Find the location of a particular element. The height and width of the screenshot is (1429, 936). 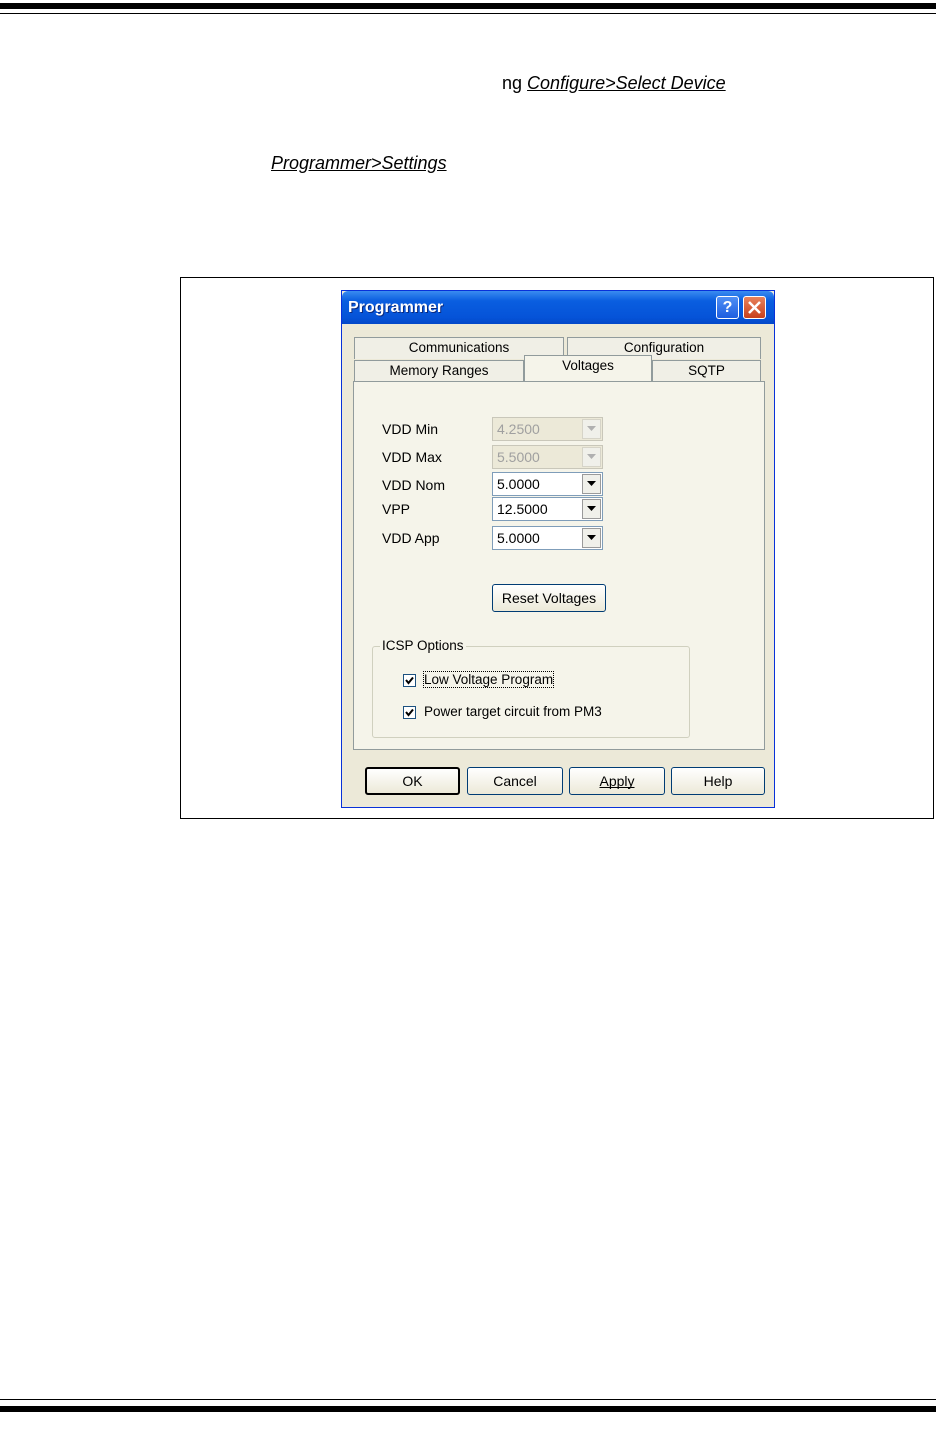

tab-sqtp: SQTP is located at coordinates (706, 371).